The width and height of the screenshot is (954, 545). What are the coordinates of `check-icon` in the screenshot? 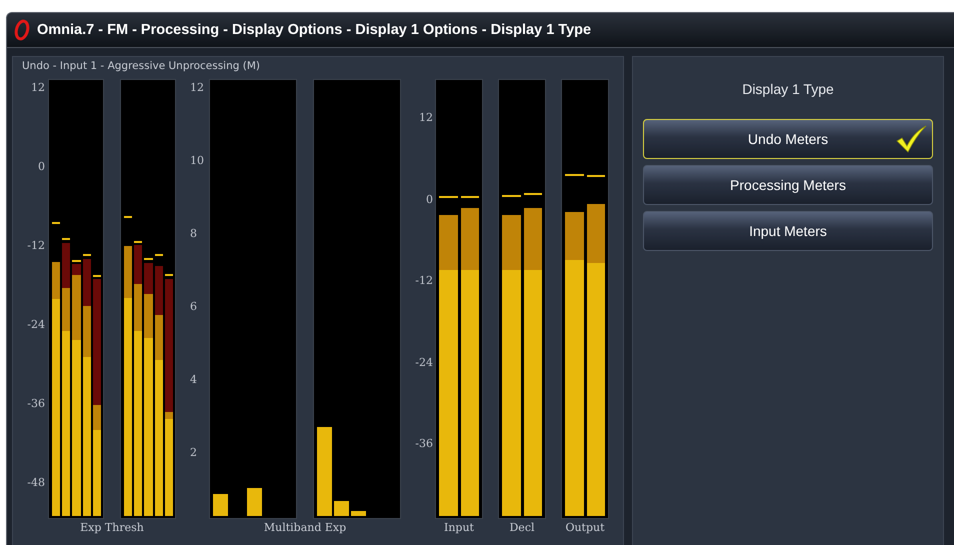 It's located at (911, 139).